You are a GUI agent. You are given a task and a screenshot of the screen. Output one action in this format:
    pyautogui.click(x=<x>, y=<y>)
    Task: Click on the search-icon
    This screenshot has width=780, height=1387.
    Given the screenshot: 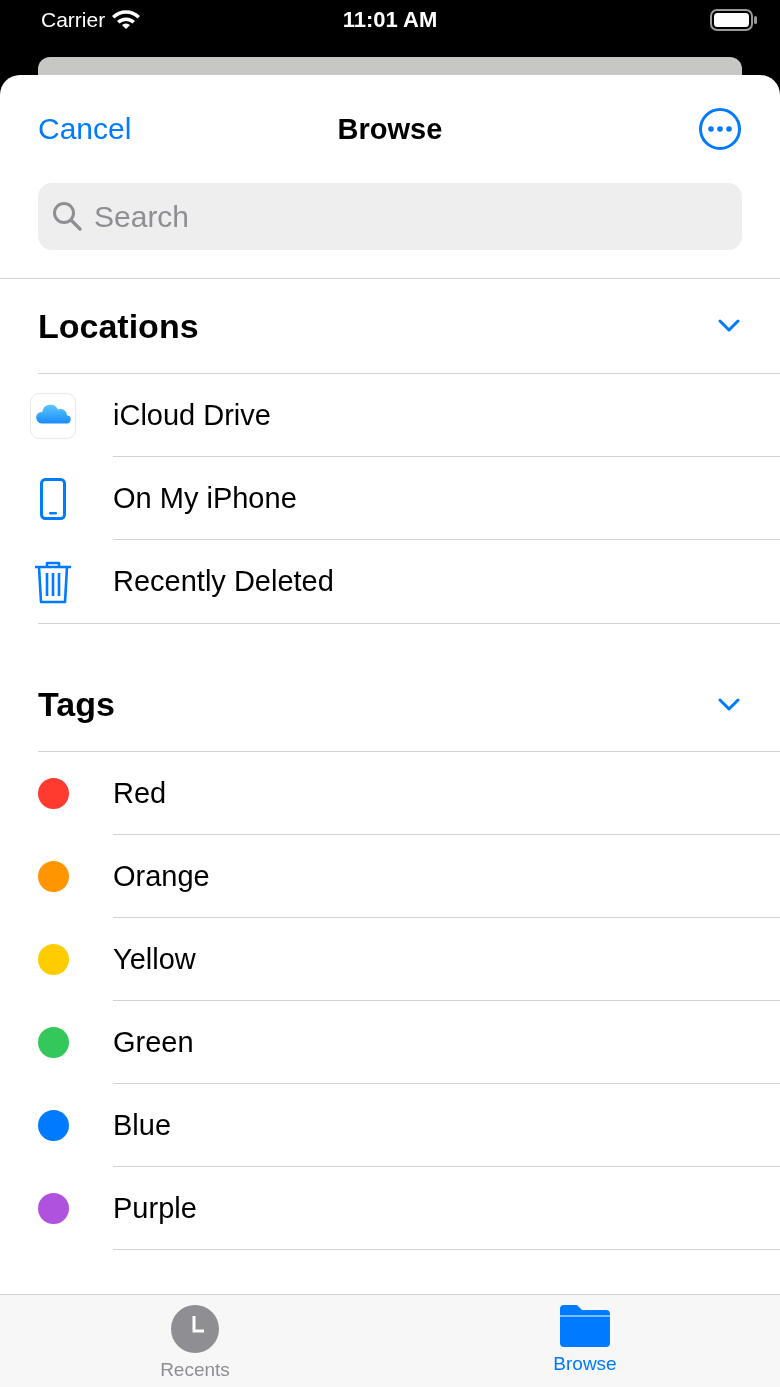 What is the action you would take?
    pyautogui.click(x=67, y=216)
    